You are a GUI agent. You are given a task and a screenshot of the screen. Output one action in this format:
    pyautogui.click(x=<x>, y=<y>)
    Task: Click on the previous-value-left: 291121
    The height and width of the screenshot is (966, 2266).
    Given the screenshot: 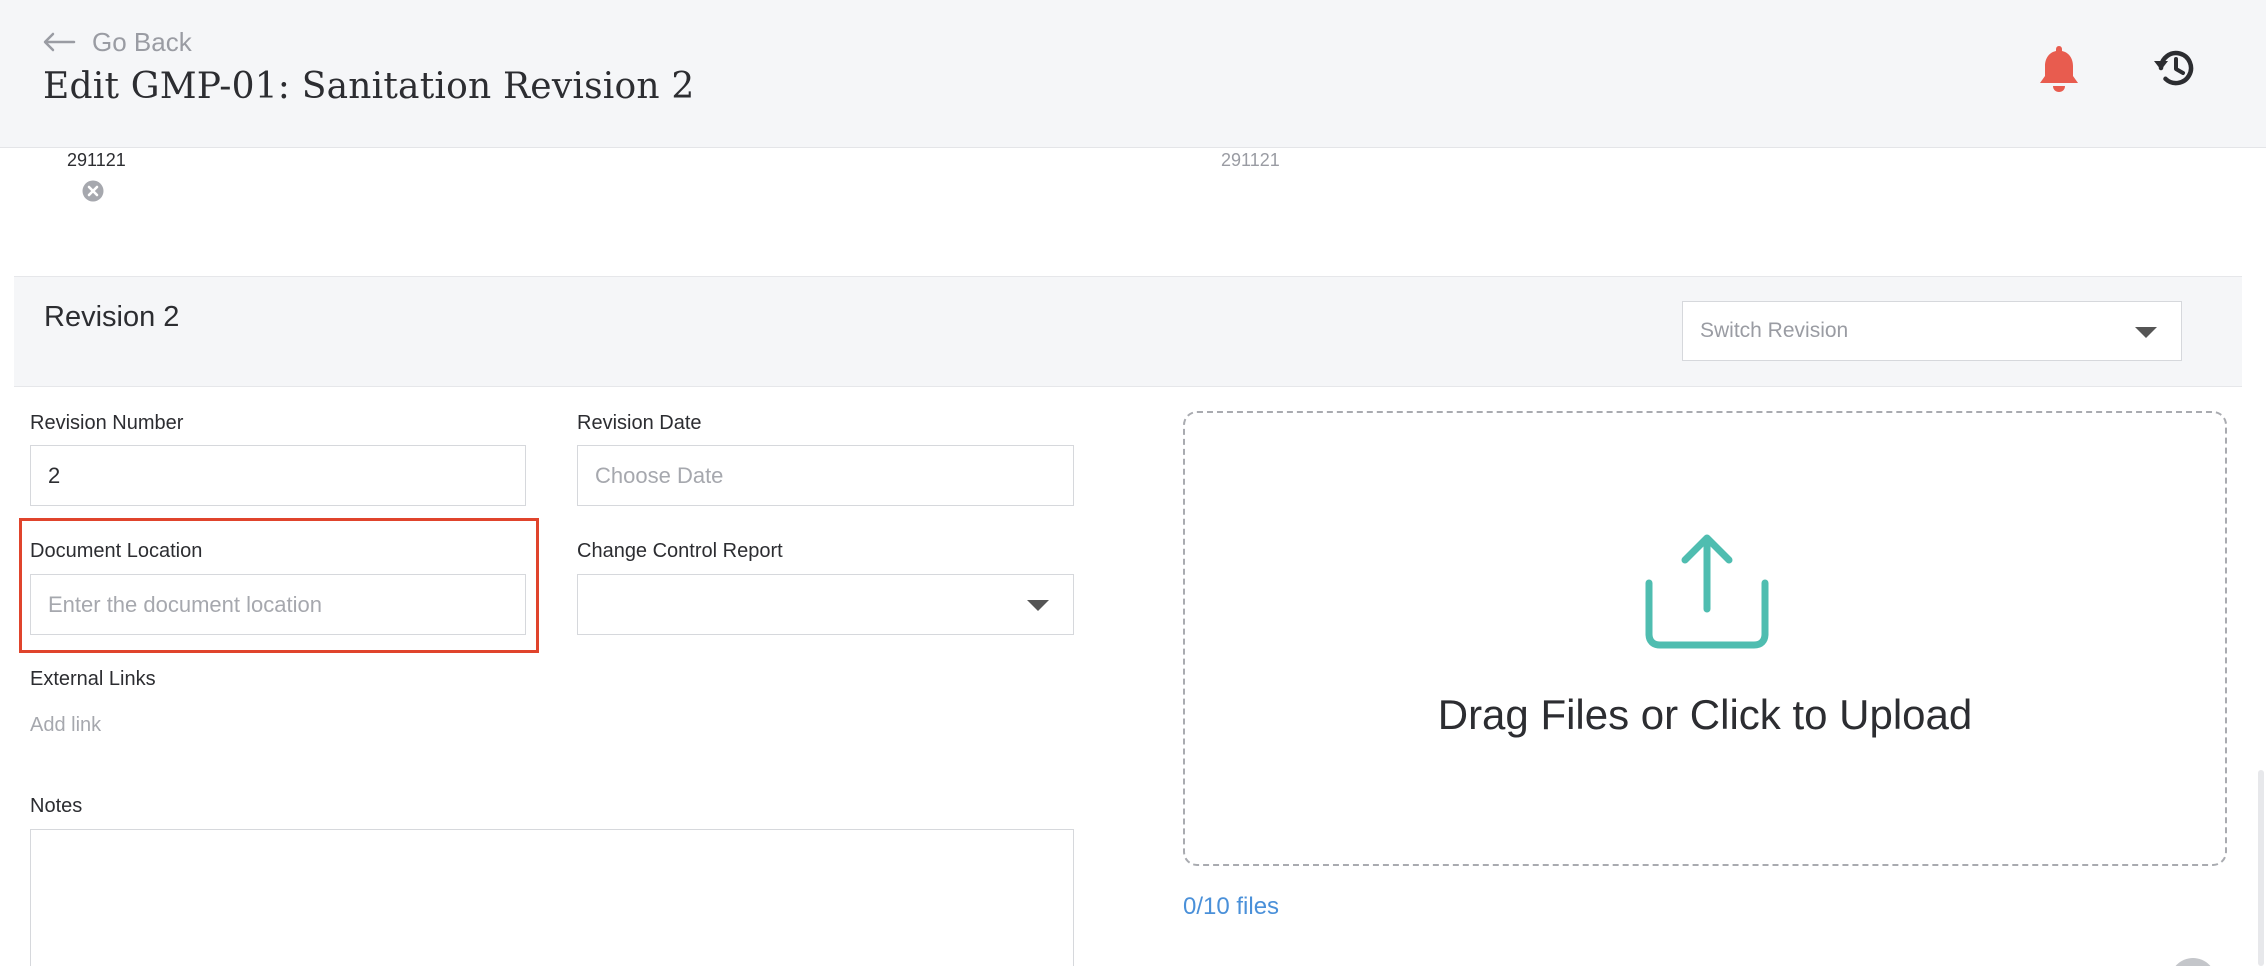 What is the action you would take?
    pyautogui.click(x=96, y=160)
    